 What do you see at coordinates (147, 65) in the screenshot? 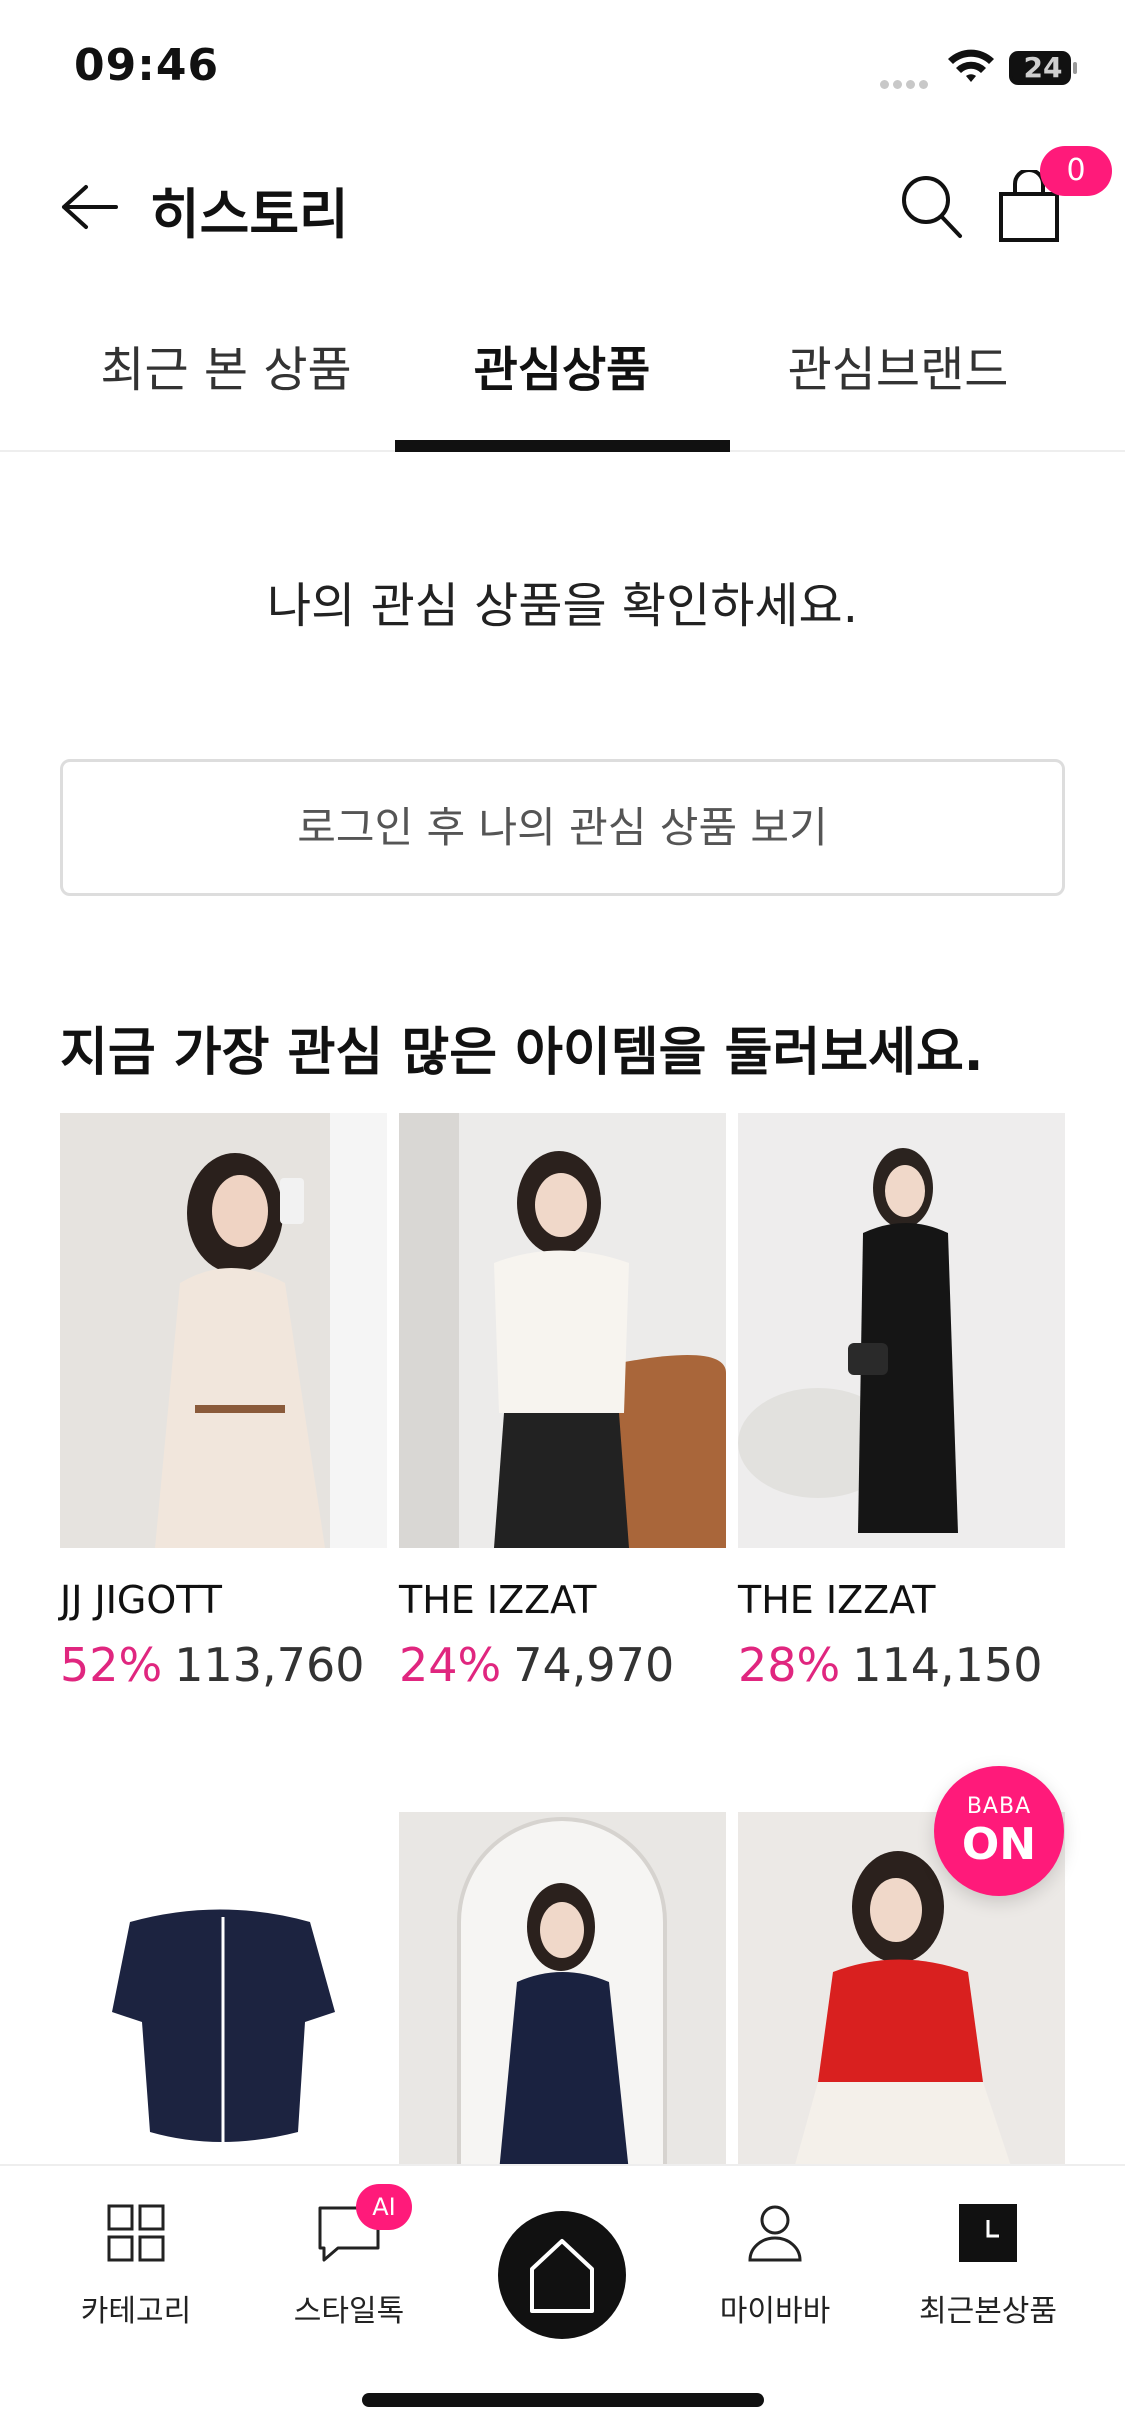
I see `status-time: 09:46` at bounding box center [147, 65].